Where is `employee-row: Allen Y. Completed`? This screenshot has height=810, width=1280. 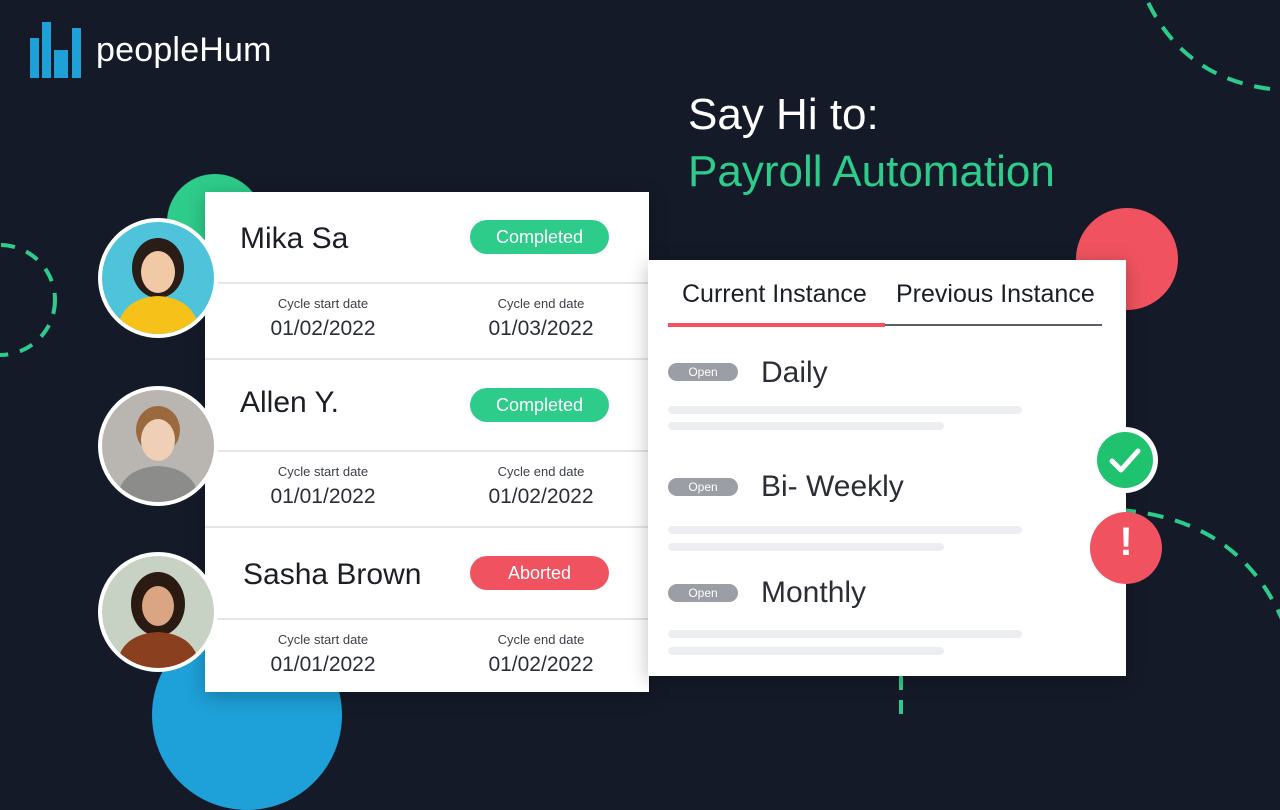
employee-row: Allen Y. Completed is located at coordinates (427, 406).